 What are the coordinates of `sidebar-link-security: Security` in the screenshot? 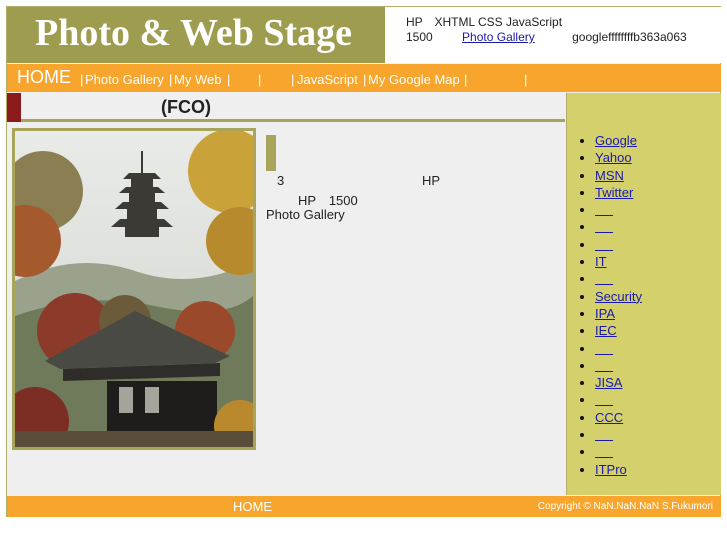 It's located at (618, 296).